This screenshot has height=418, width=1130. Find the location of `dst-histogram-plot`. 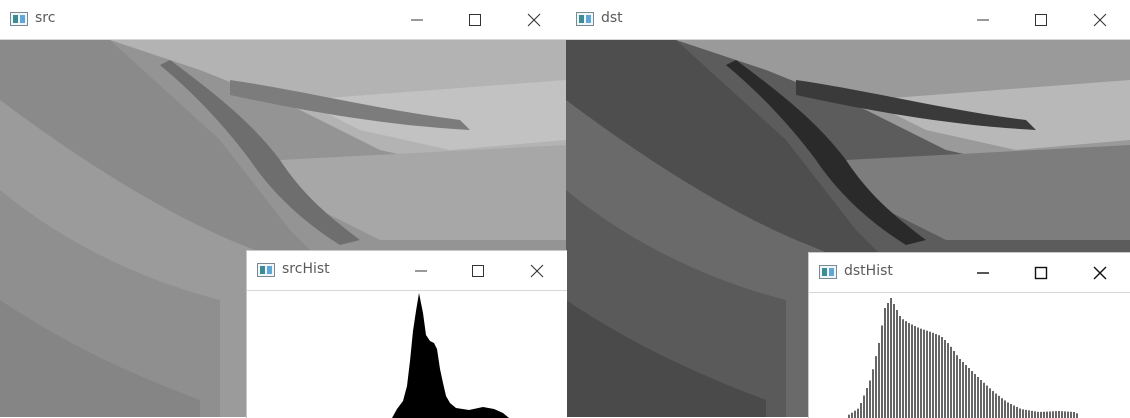

dst-histogram-plot is located at coordinates (963, 358).